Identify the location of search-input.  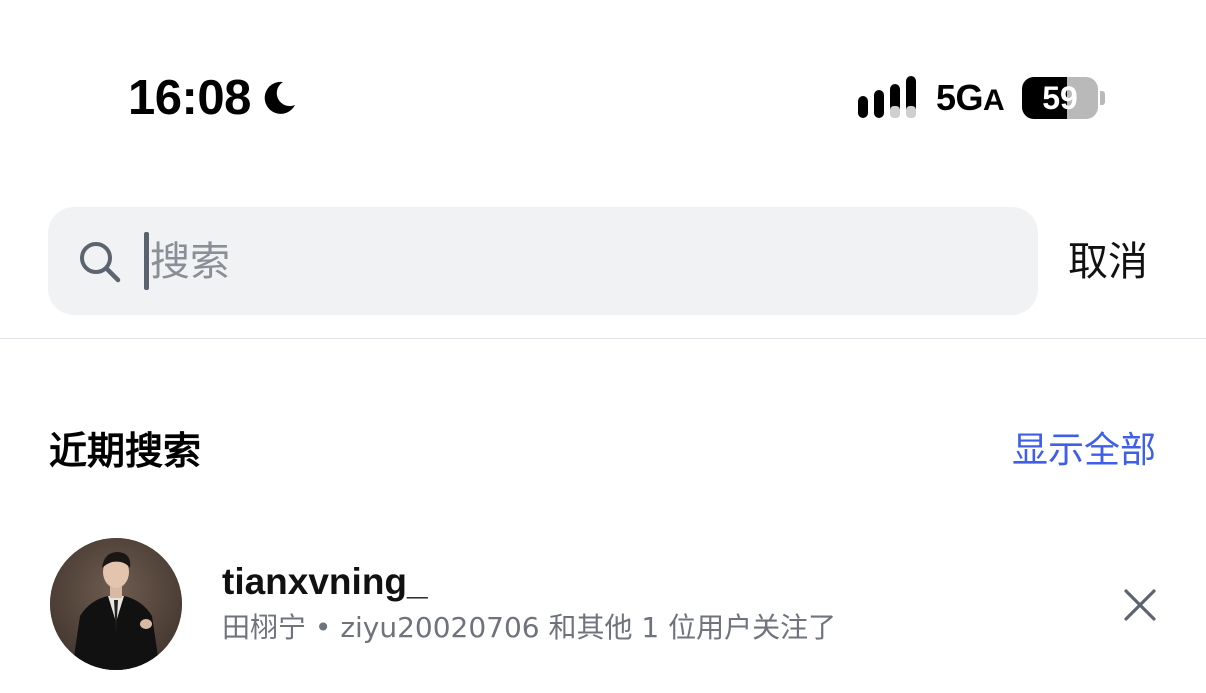
(580, 262).